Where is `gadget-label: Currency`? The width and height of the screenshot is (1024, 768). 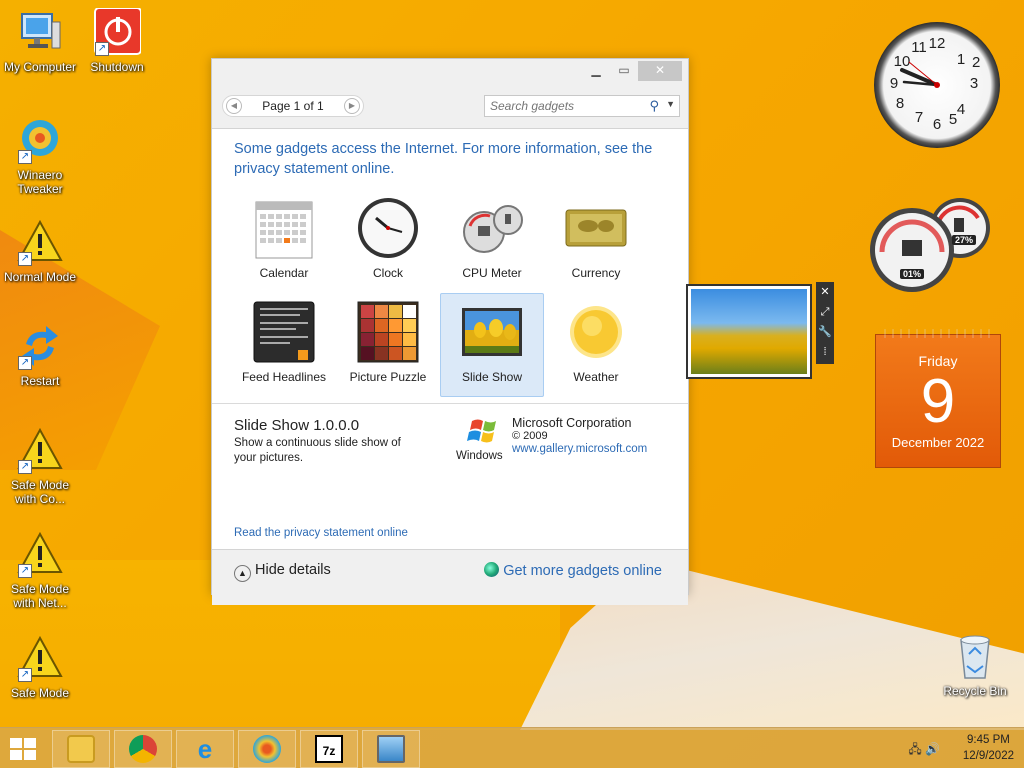 gadget-label: Currency is located at coordinates (596, 273).